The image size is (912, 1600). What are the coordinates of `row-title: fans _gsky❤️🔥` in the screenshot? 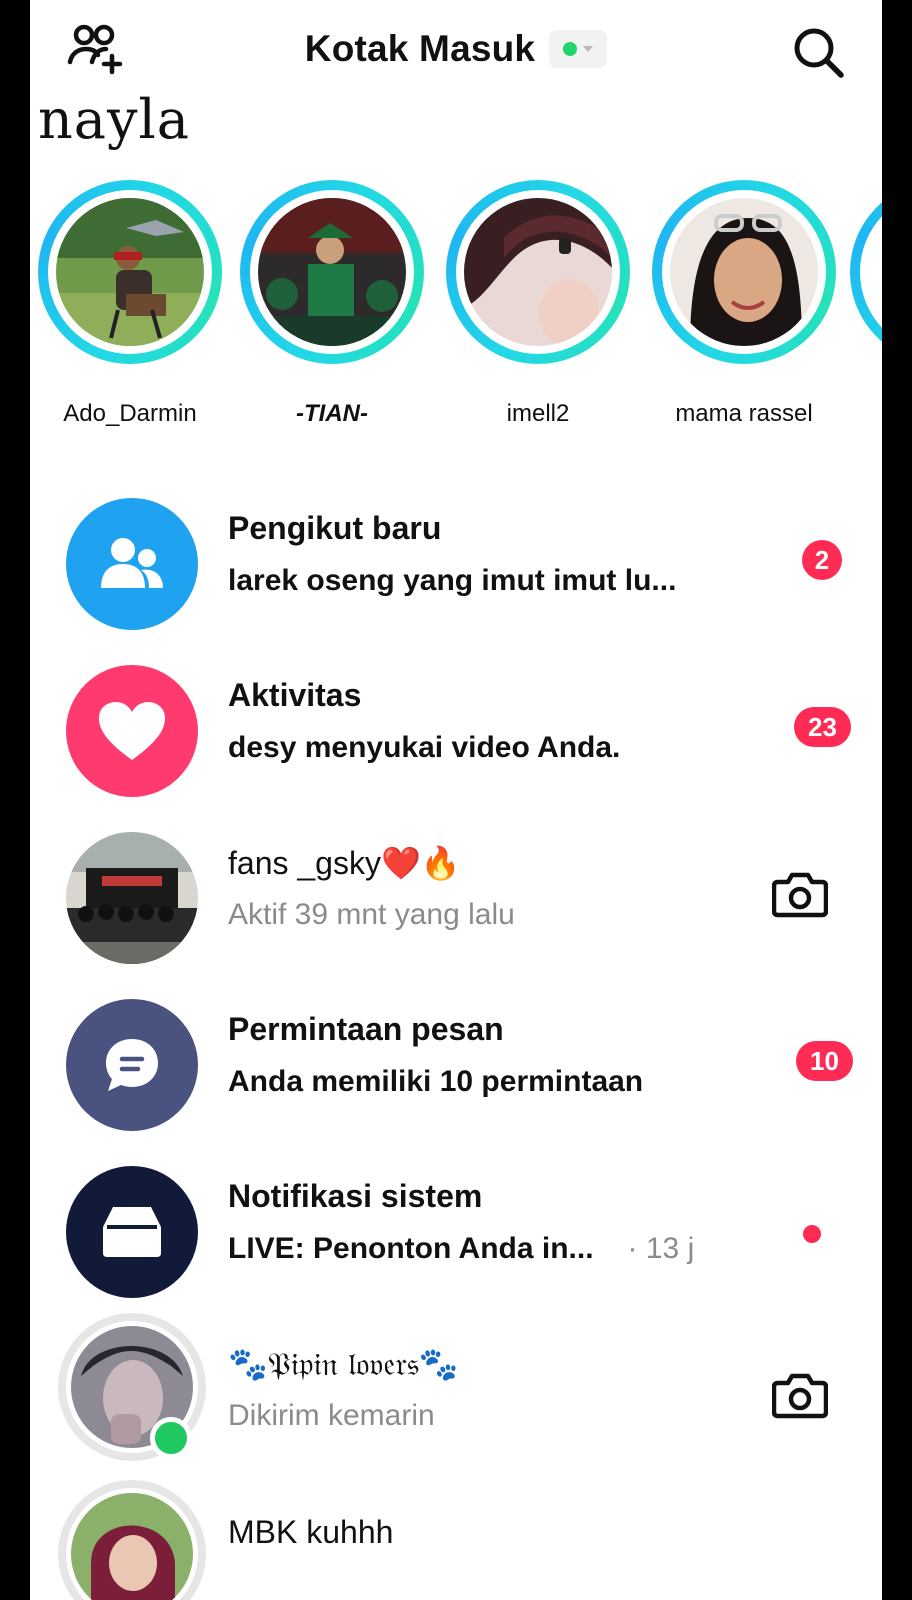 It's located at (344, 863).